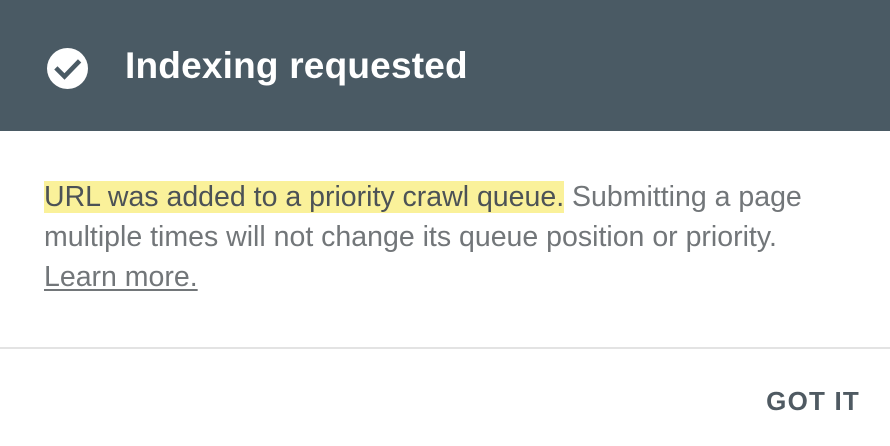  What do you see at coordinates (304, 197) in the screenshot?
I see `highlighted-message: URL was added to a priority crawl queue.` at bounding box center [304, 197].